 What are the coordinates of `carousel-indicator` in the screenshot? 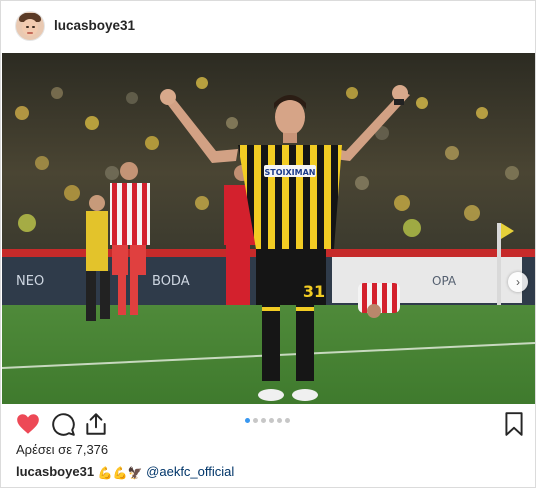 It's located at (269, 421).